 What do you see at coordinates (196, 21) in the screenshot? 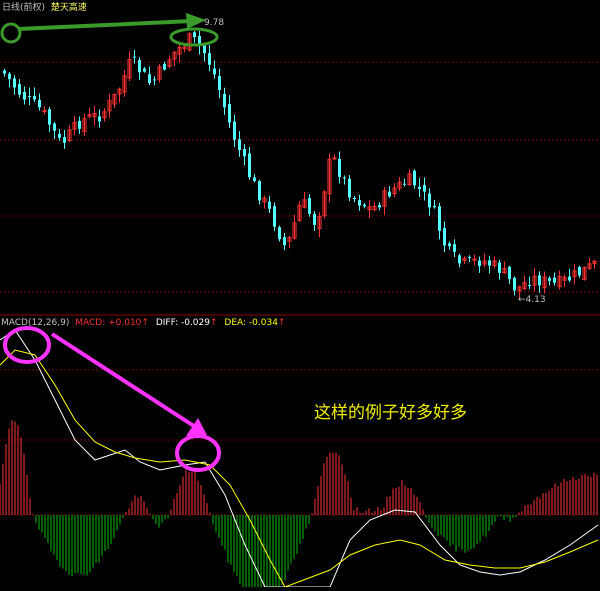
I see `green-arrow-head` at bounding box center [196, 21].